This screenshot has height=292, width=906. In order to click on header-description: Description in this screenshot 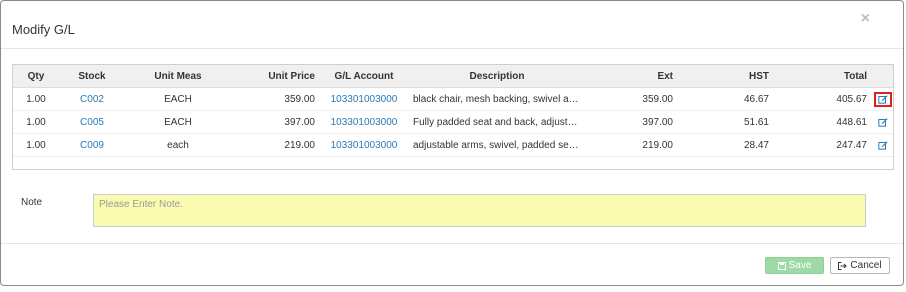, I will do `click(497, 76)`.